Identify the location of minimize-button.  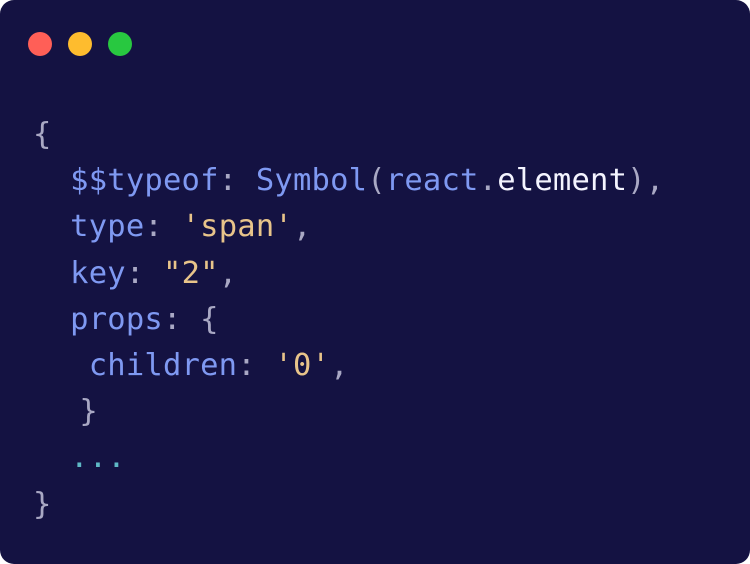
(80, 44).